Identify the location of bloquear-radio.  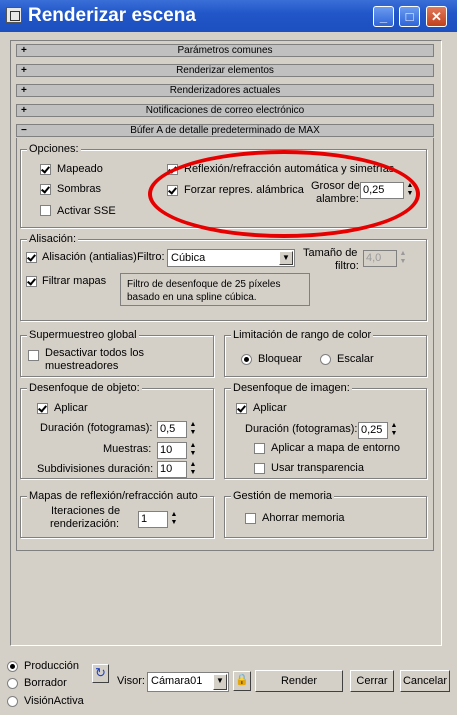
(246, 359).